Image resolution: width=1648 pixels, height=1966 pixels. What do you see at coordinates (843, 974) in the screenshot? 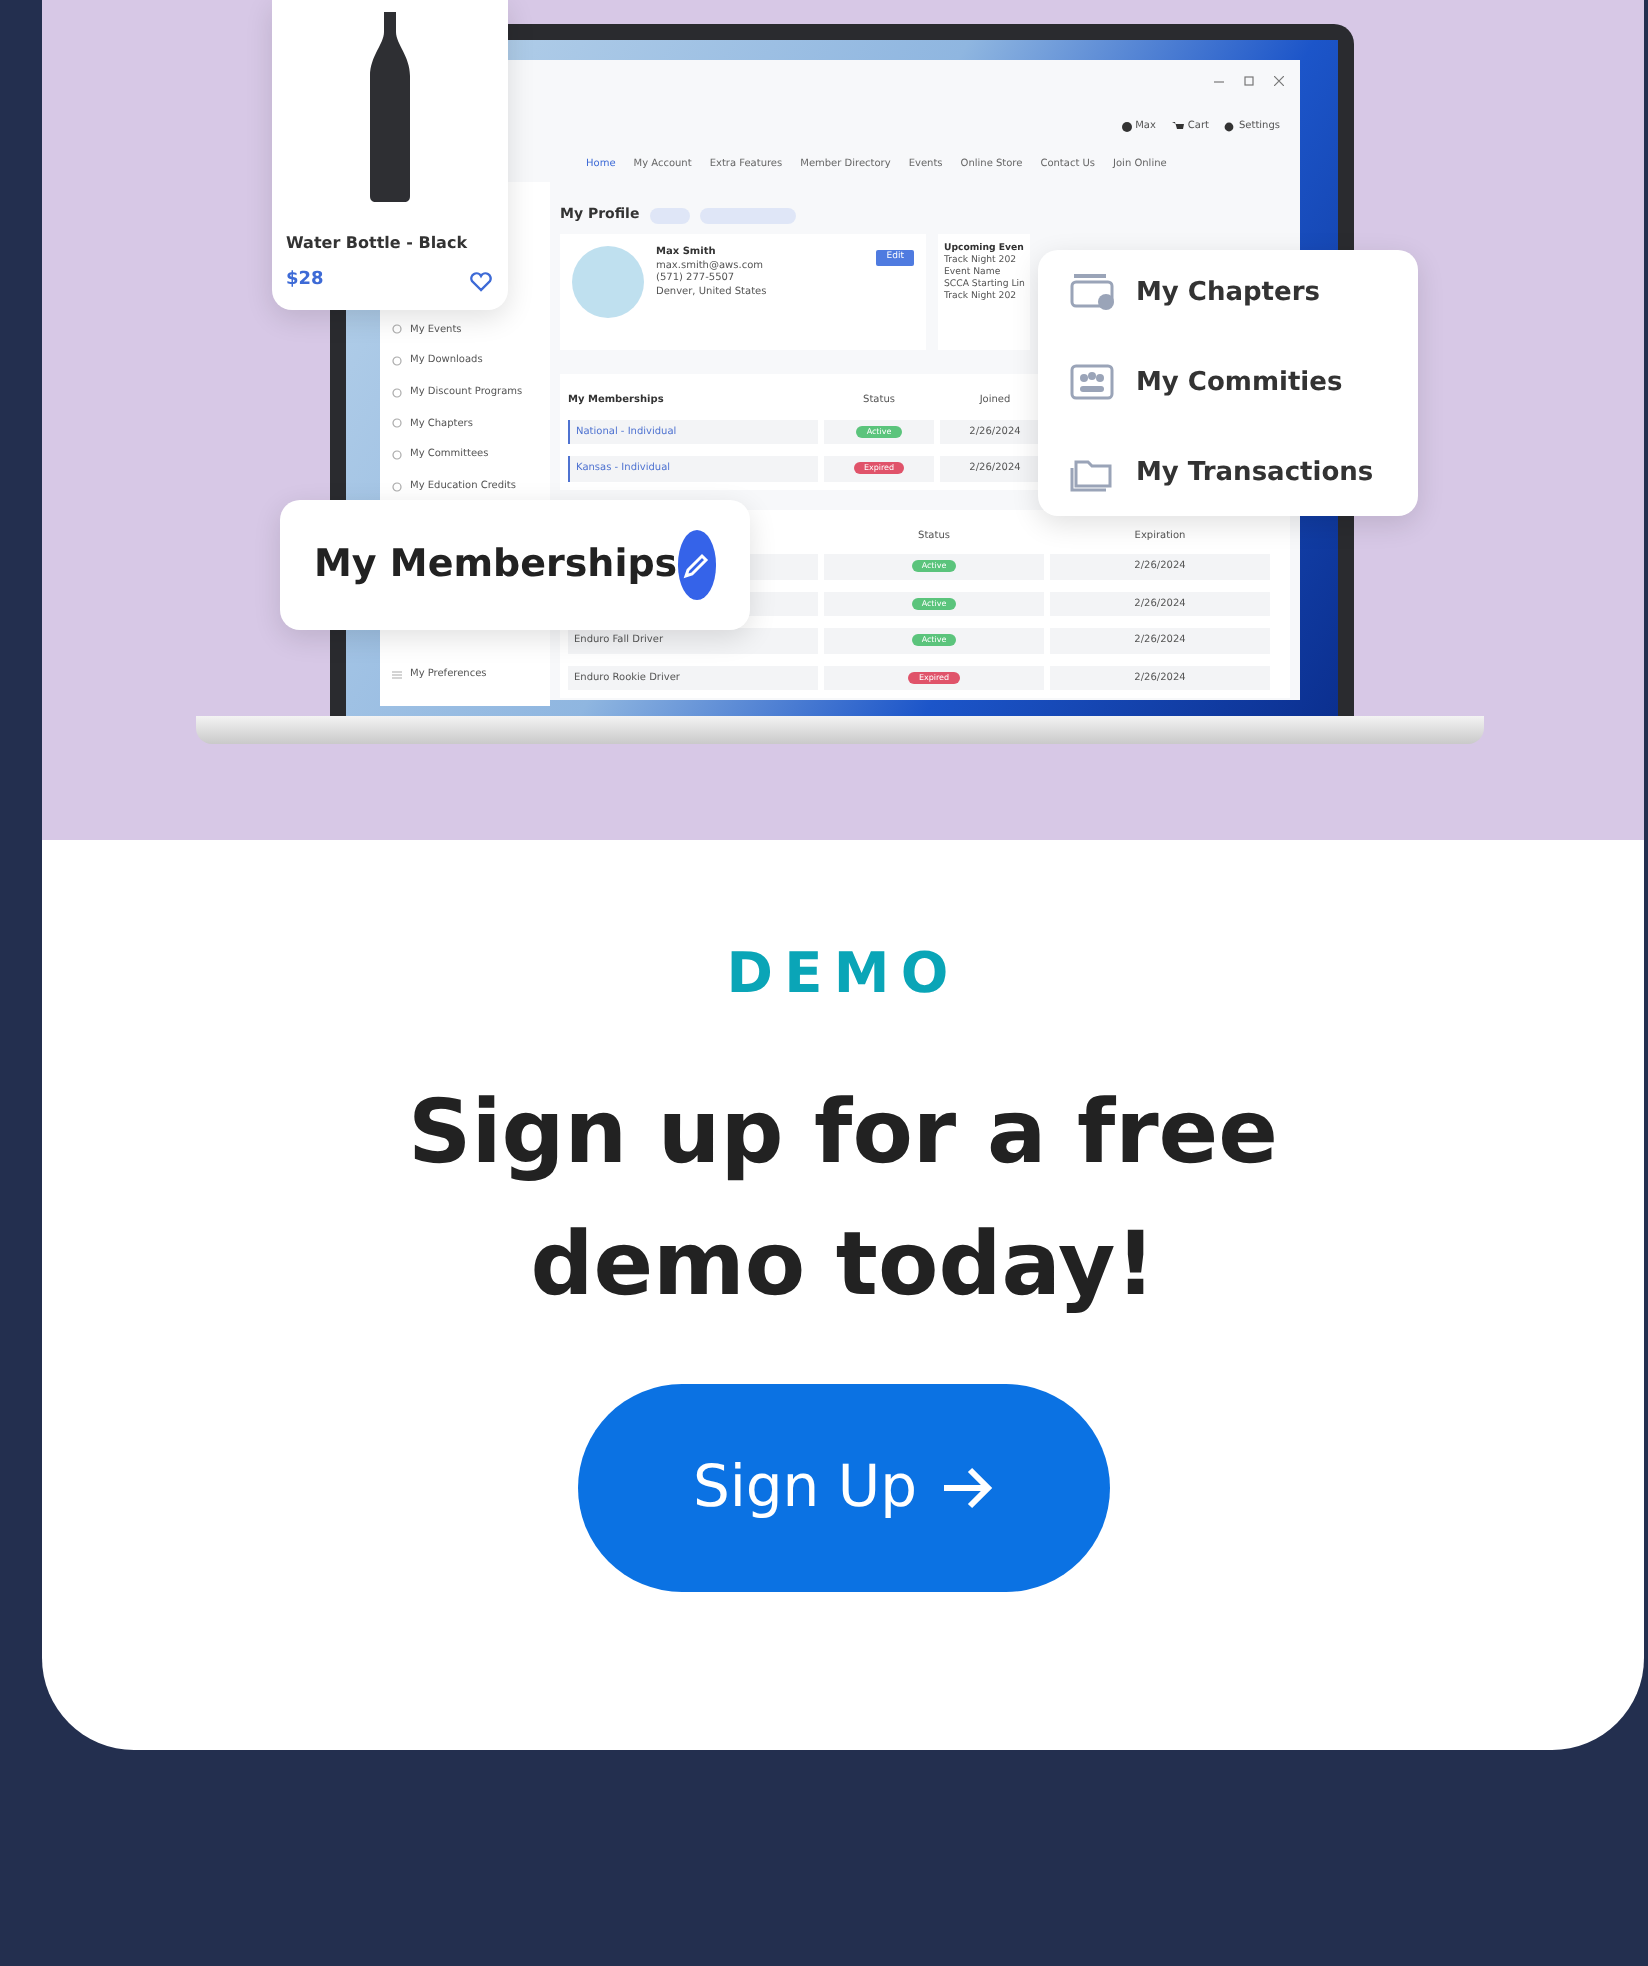
I see `eyebrow-text: DEMO` at bounding box center [843, 974].